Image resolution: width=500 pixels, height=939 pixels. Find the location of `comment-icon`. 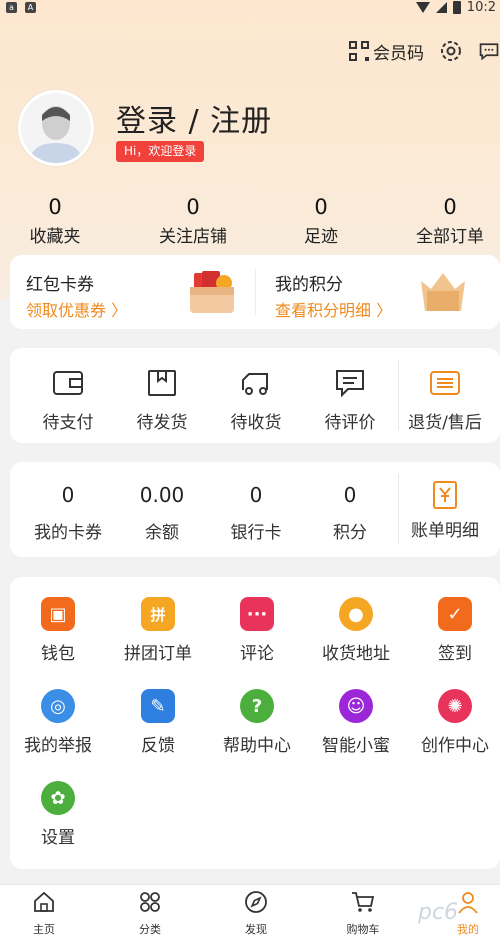

comment-icon is located at coordinates (350, 383).